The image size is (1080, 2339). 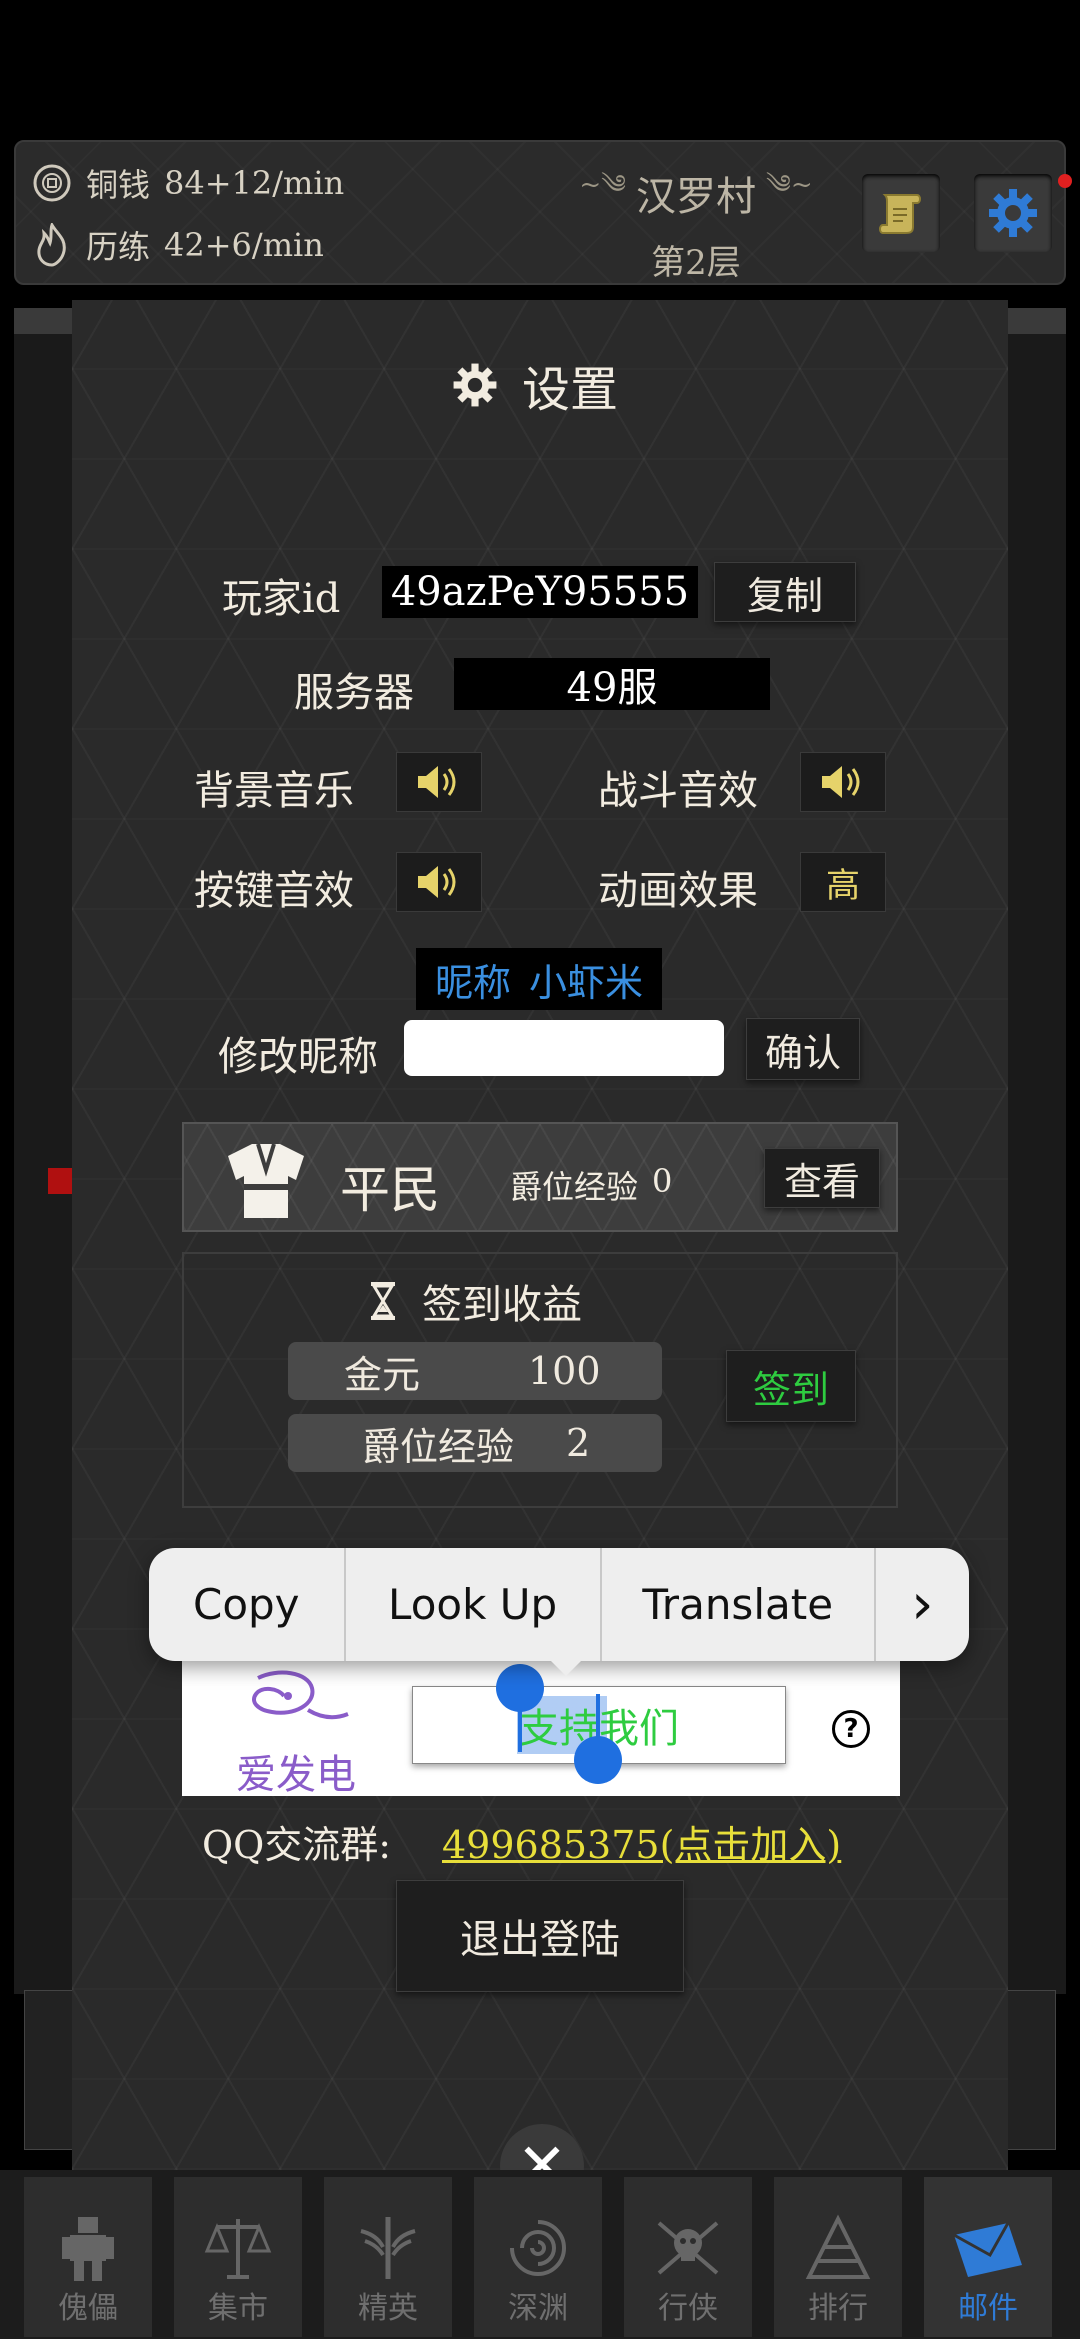 I want to click on tab-elite: 精英, so click(x=388, y=2257).